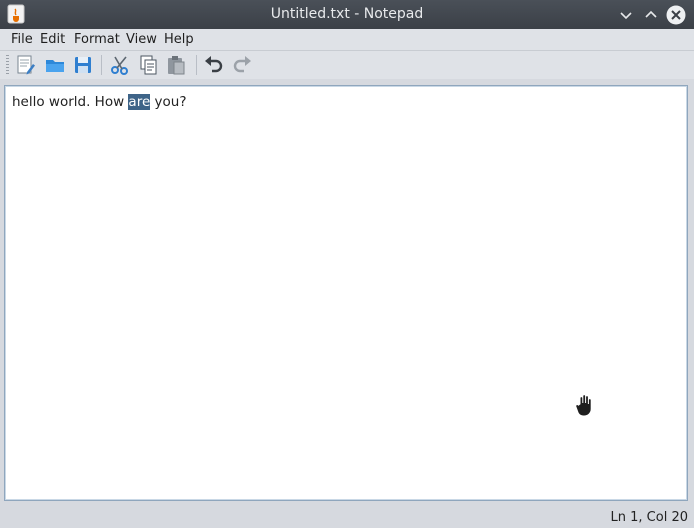 The image size is (694, 528). What do you see at coordinates (214, 65) in the screenshot?
I see `undo-icon` at bounding box center [214, 65].